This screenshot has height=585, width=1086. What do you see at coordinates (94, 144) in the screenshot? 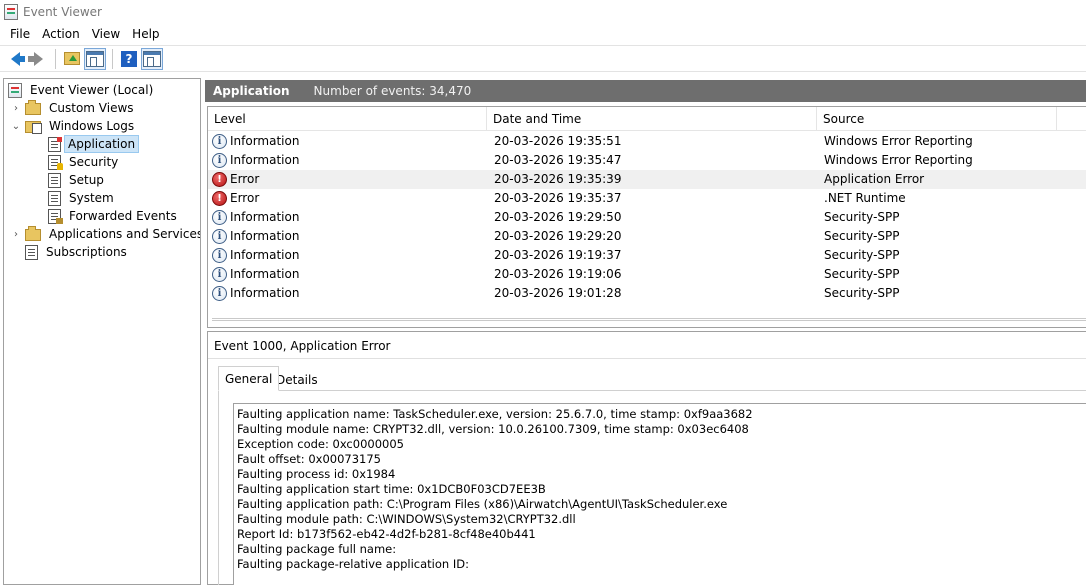
I see `tree-item-application: Application` at bounding box center [94, 144].